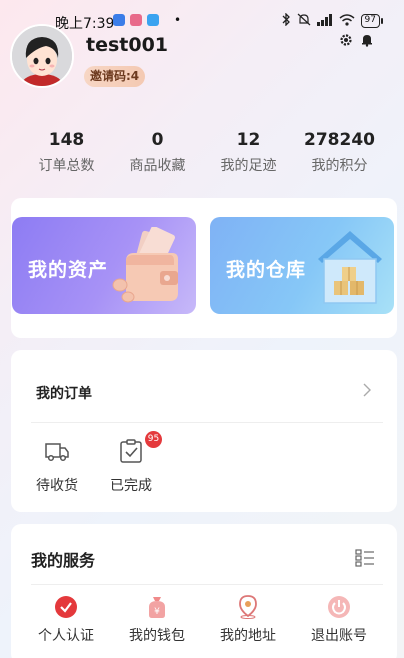 The height and width of the screenshot is (658, 404). Describe the element at coordinates (339, 620) in the screenshot. I see `service-logout: 退出账号` at that location.